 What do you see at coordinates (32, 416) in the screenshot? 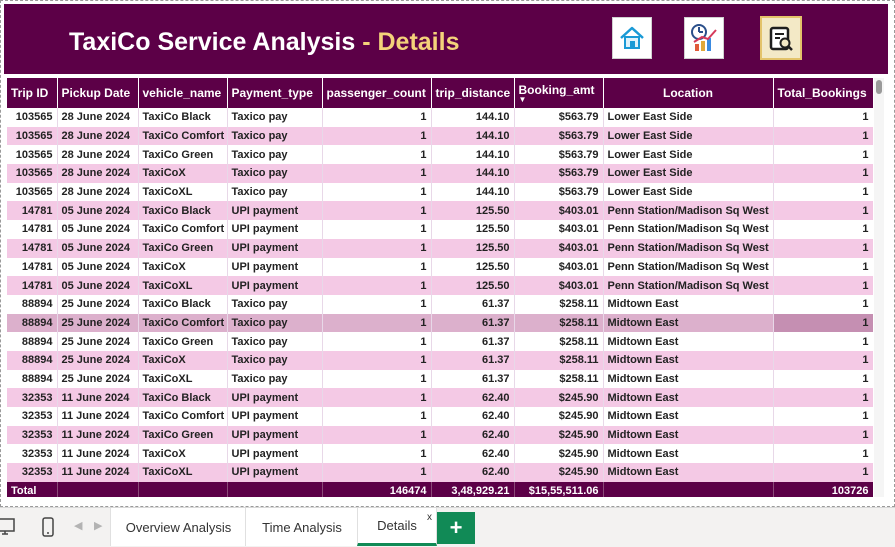
I see `cell-trip-id: 32353` at bounding box center [32, 416].